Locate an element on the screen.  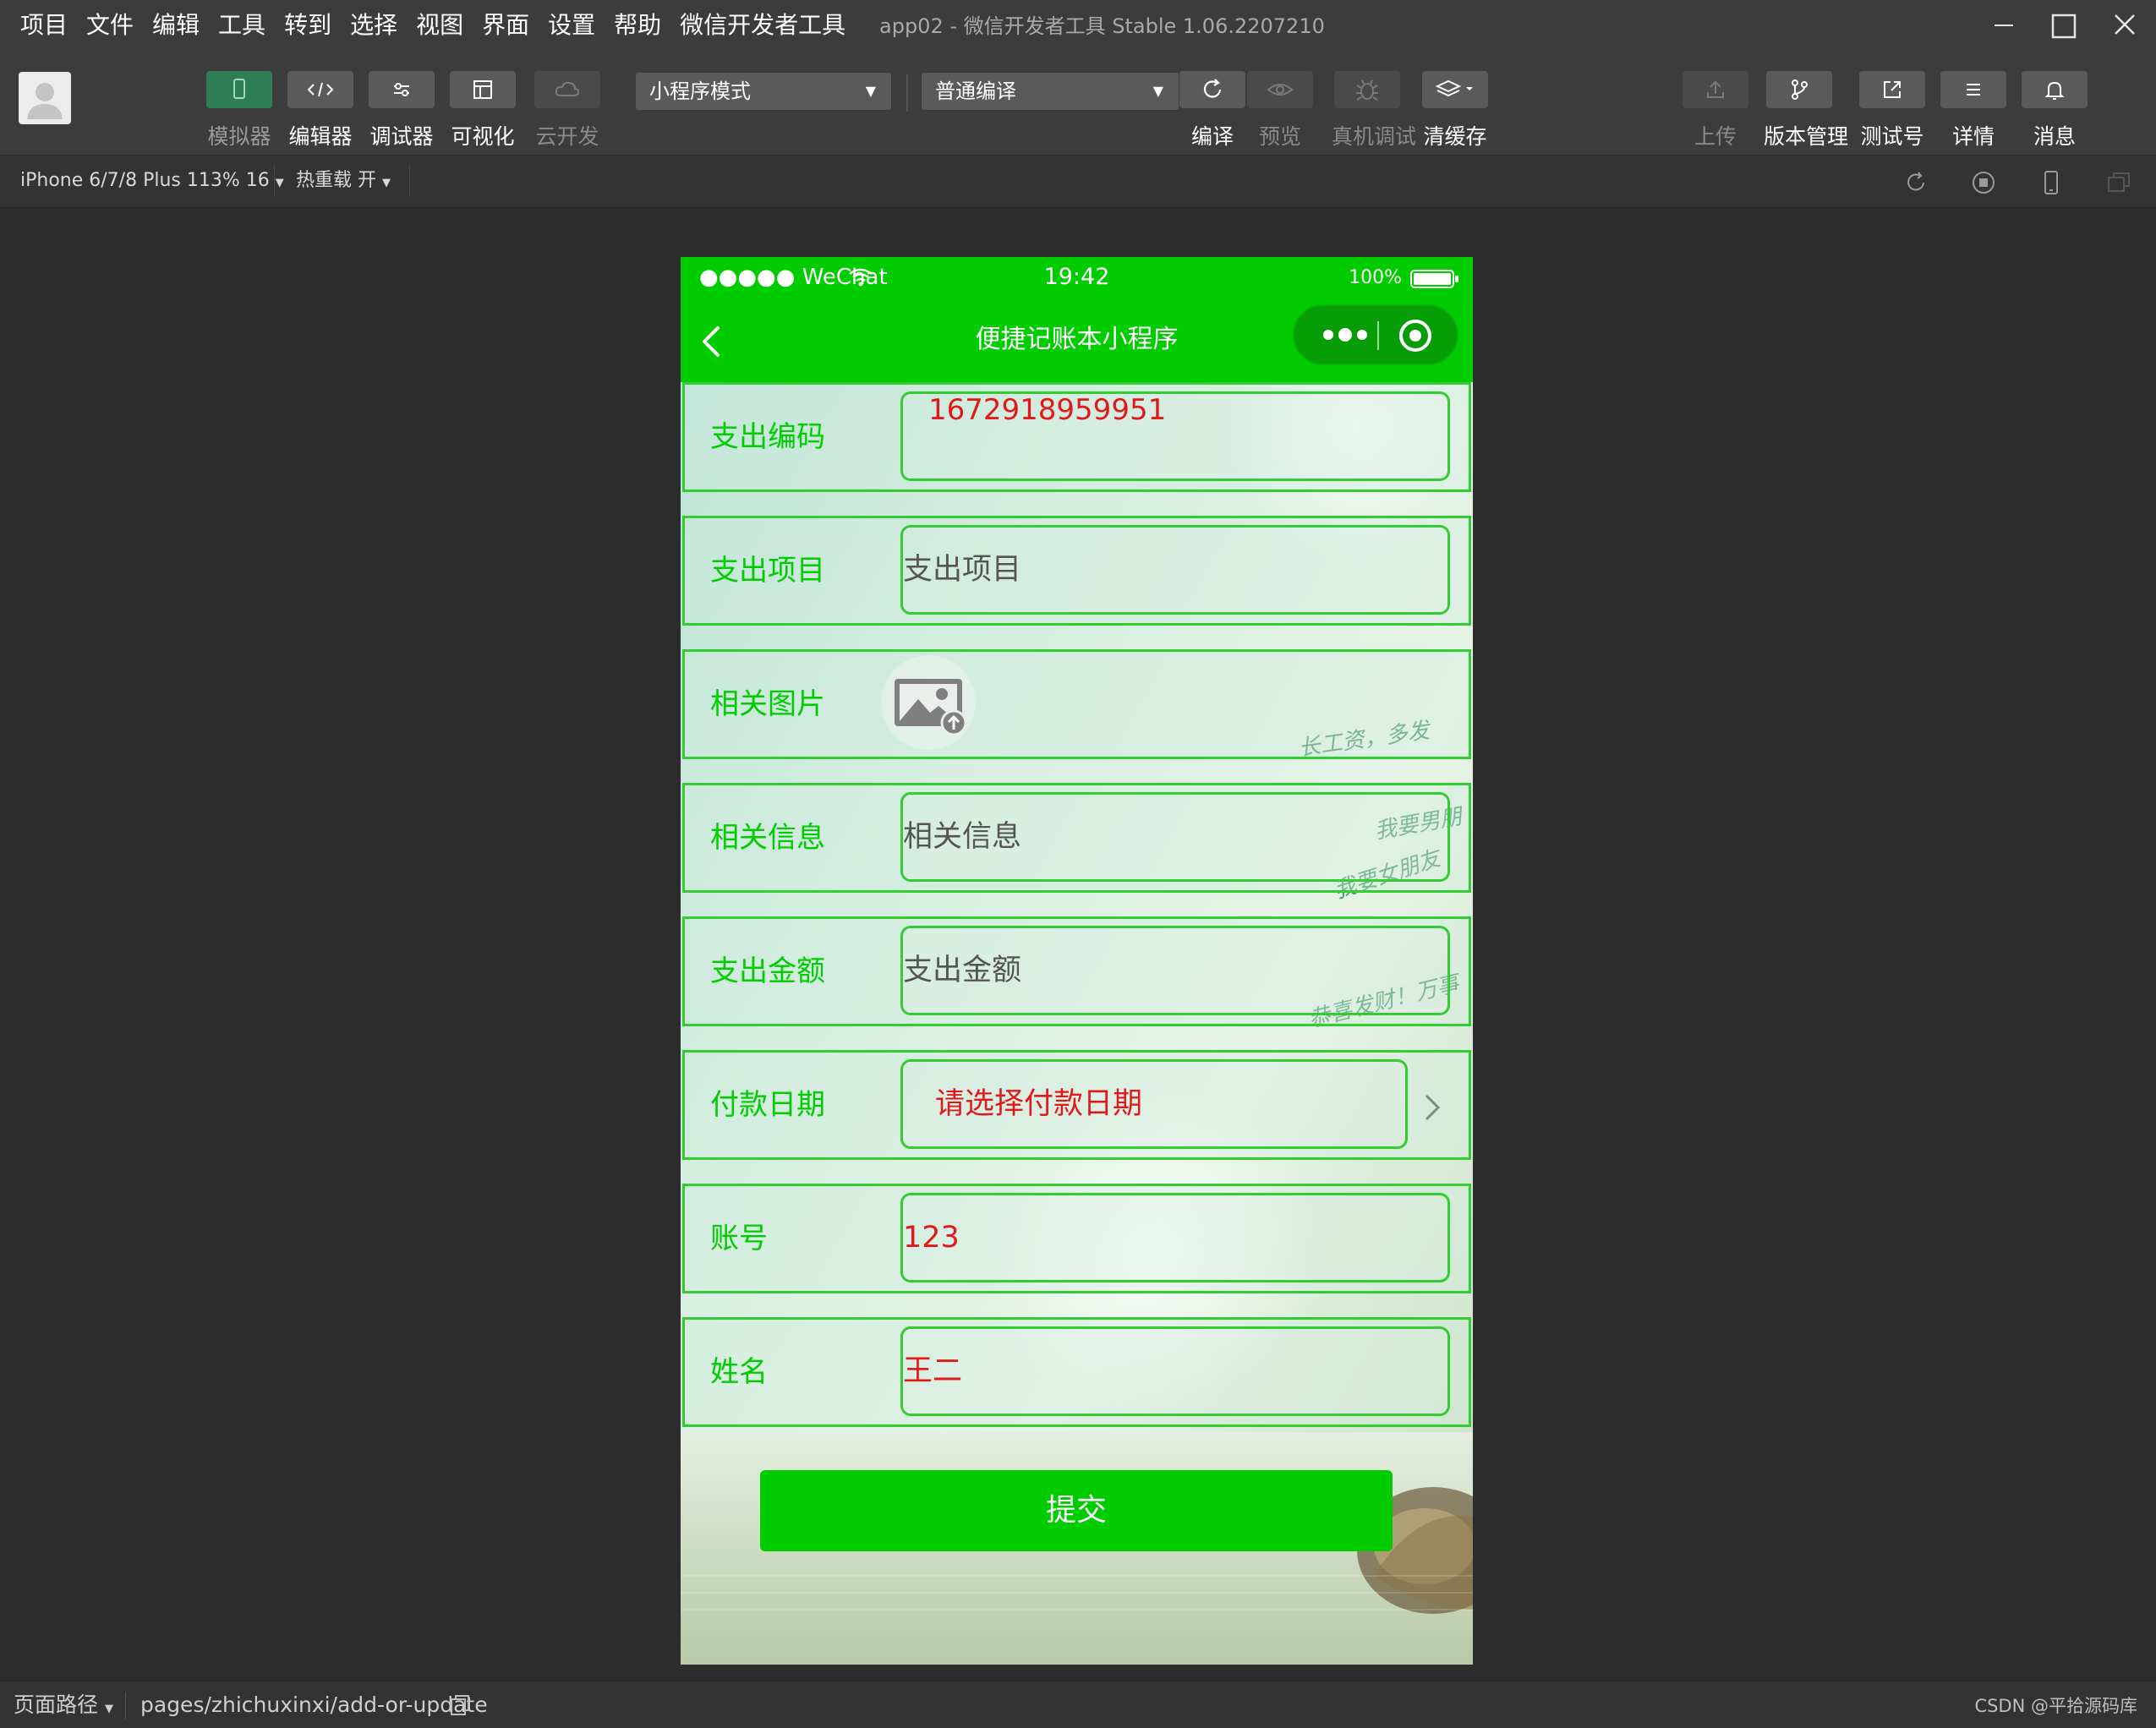
capsule-menu is located at coordinates (1375, 334).